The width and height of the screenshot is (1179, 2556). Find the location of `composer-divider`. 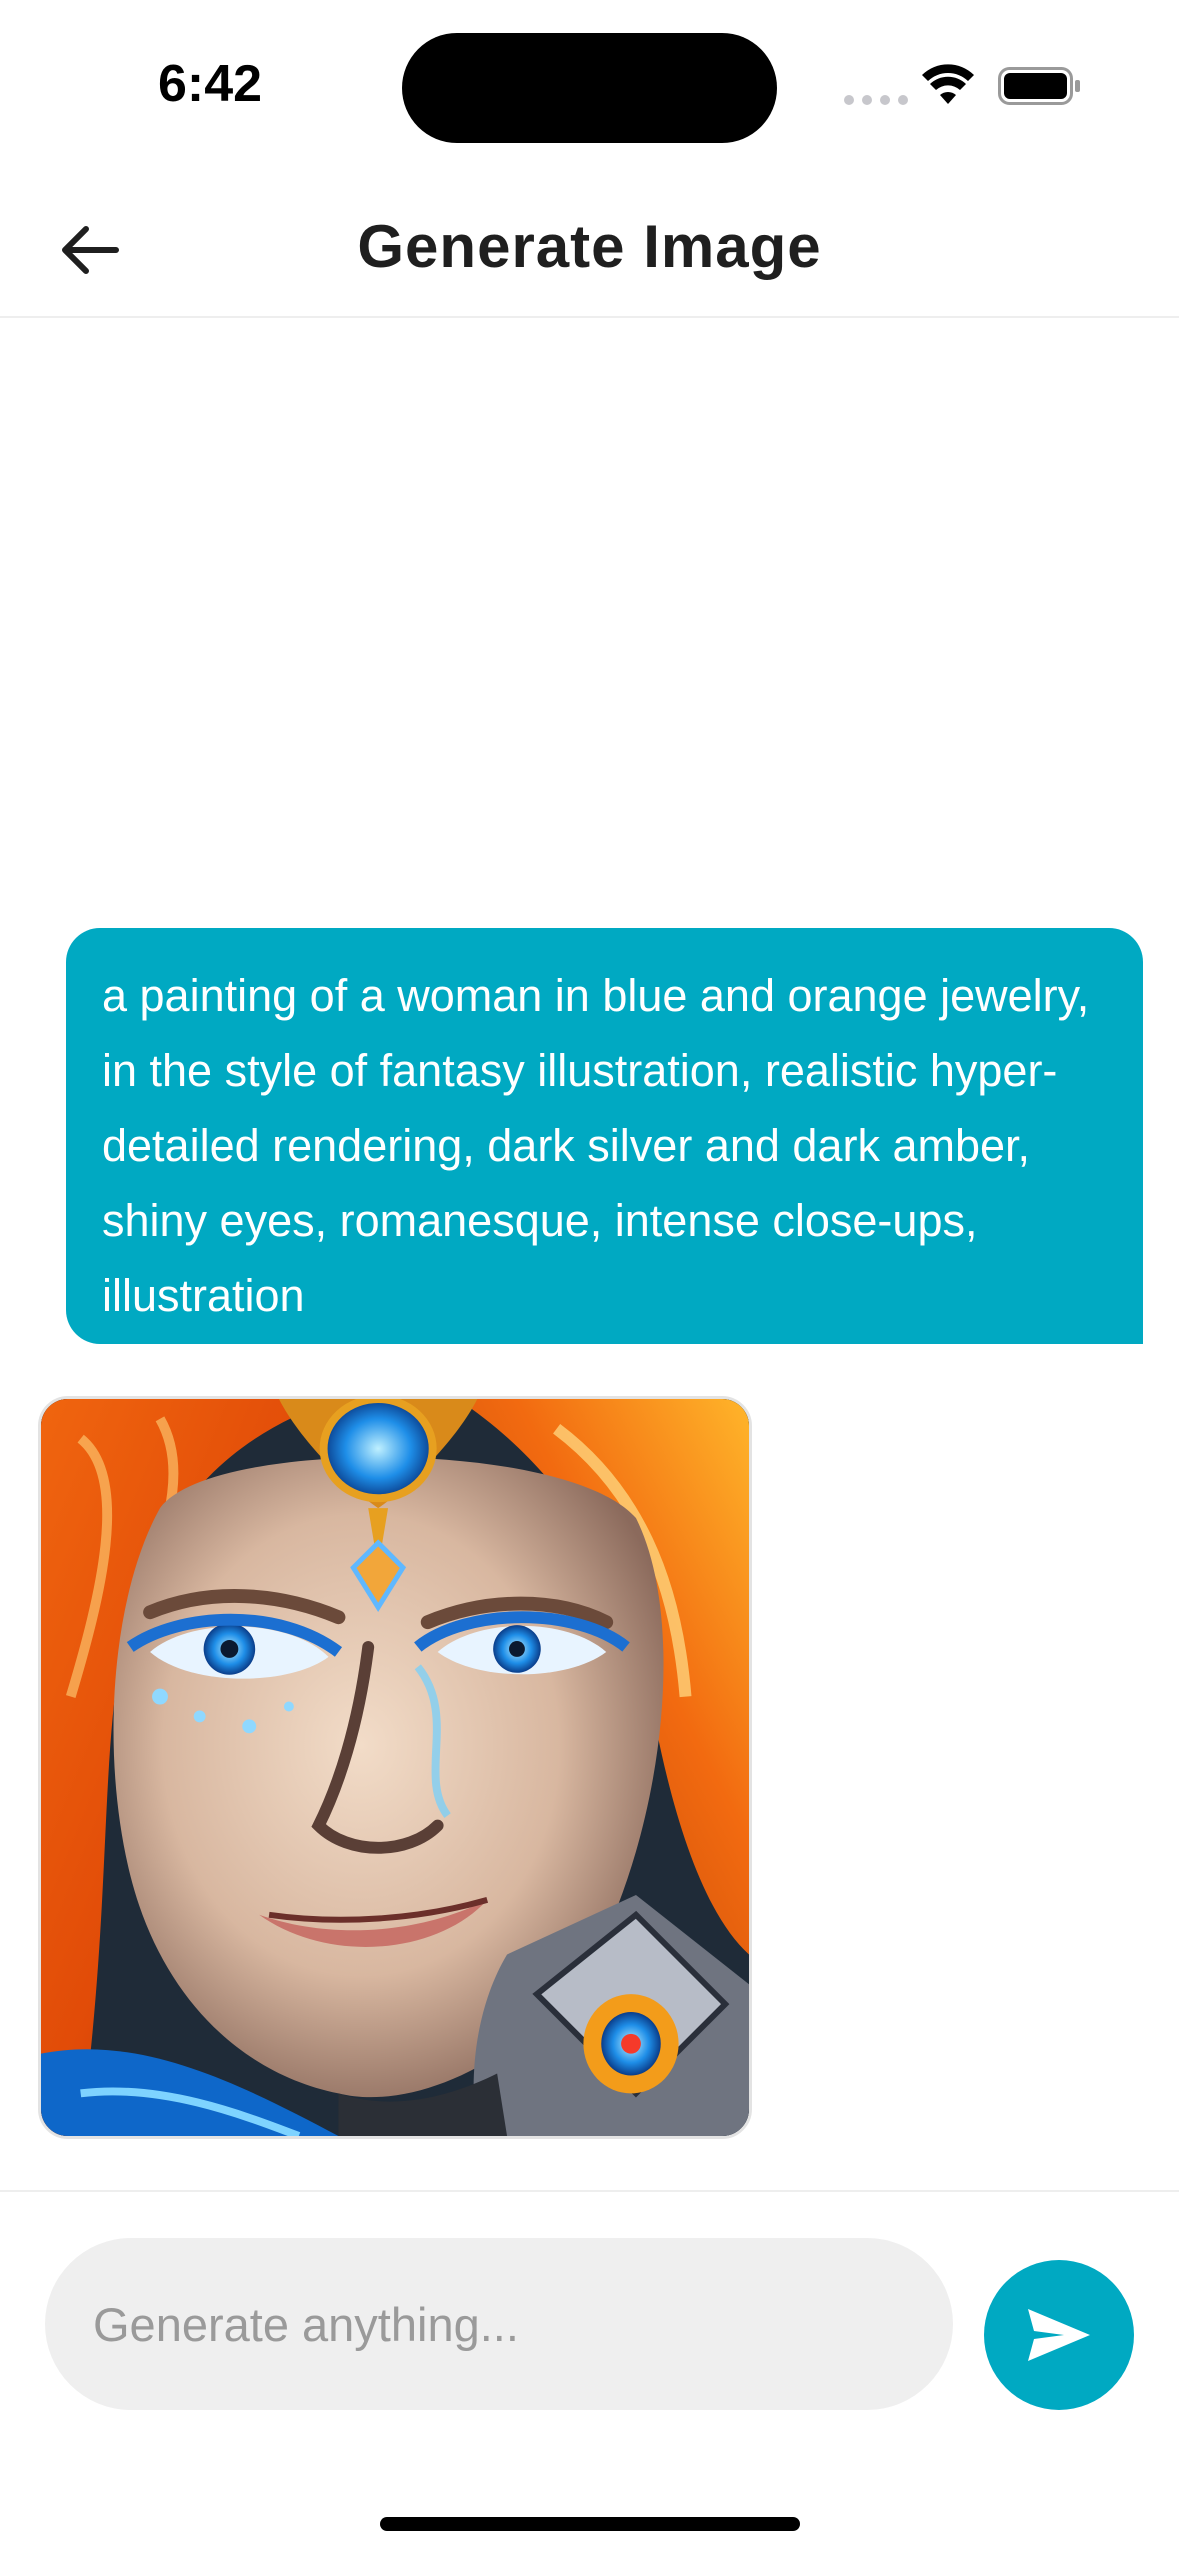

composer-divider is located at coordinates (589, 2191).